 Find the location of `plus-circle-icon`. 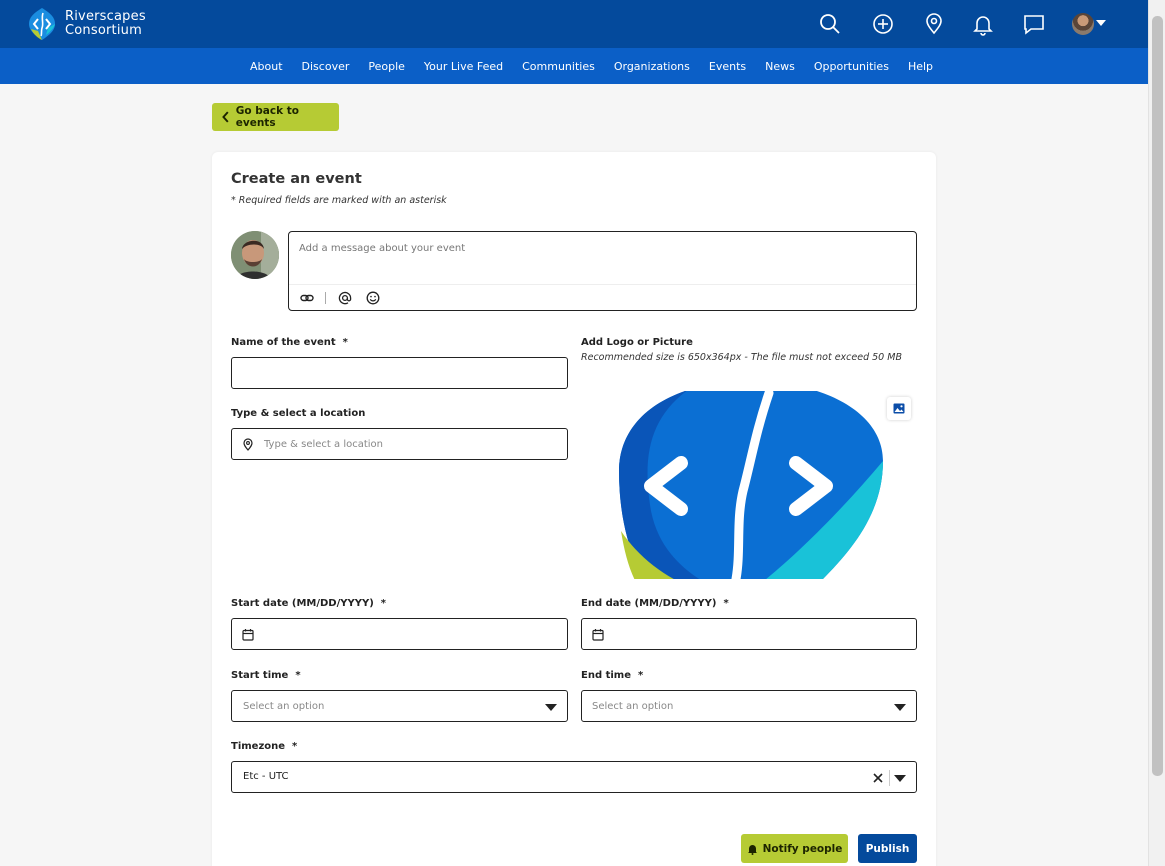

plus-circle-icon is located at coordinates (883, 24).